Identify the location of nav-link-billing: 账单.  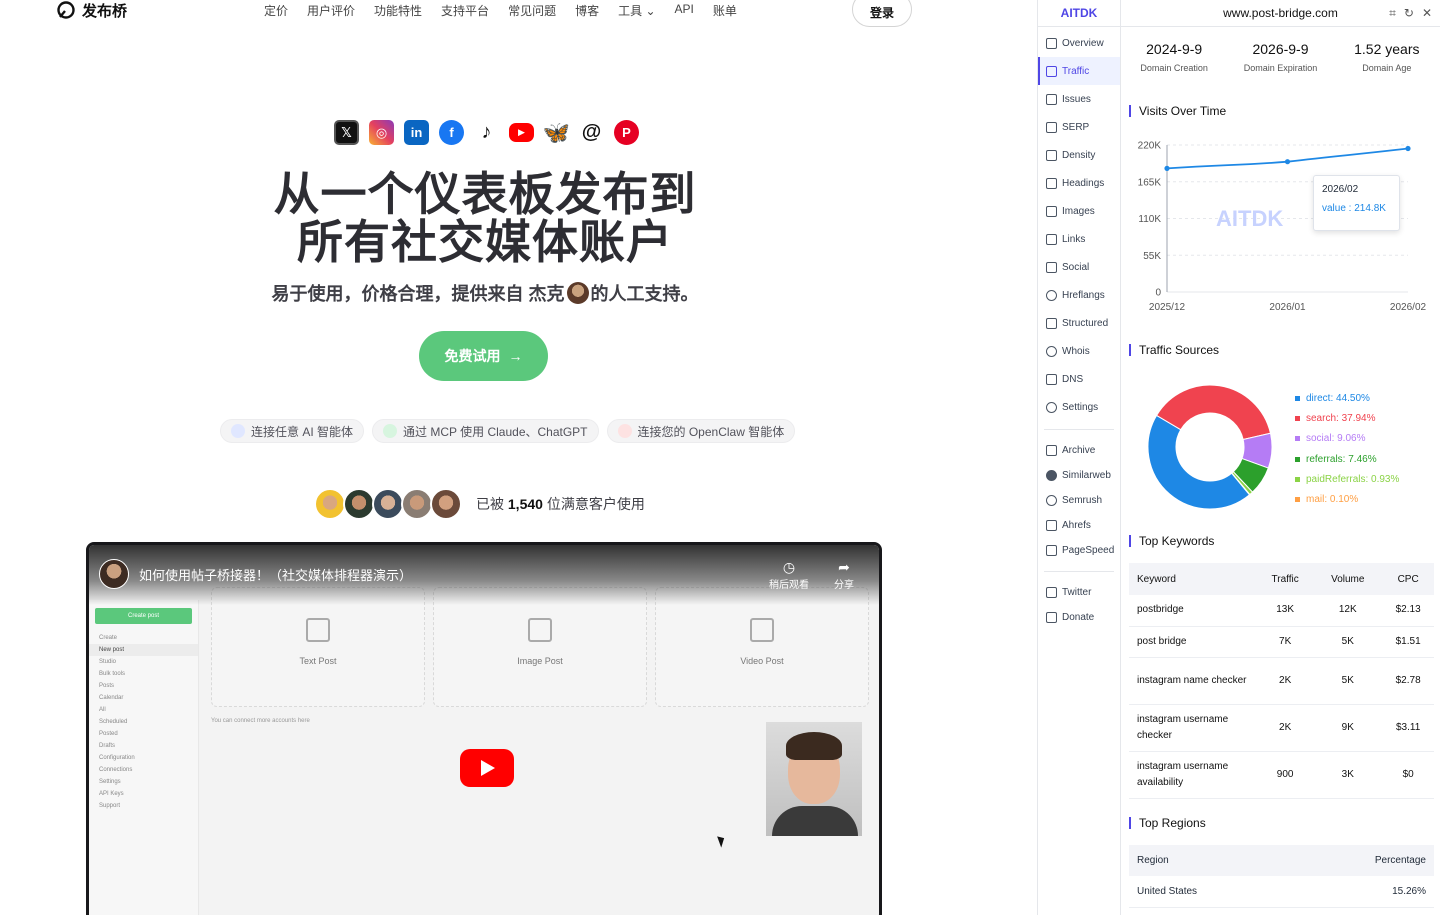
(725, 10).